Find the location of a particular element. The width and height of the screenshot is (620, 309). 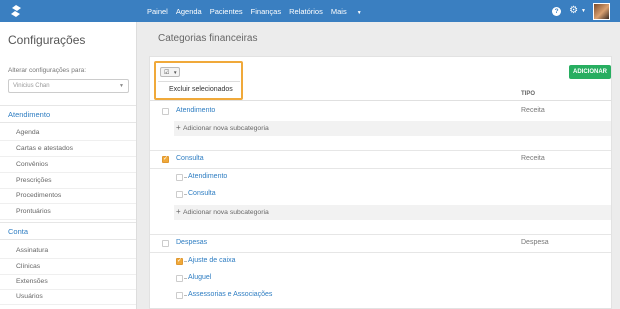

category-name: Consulta is located at coordinates (190, 158).